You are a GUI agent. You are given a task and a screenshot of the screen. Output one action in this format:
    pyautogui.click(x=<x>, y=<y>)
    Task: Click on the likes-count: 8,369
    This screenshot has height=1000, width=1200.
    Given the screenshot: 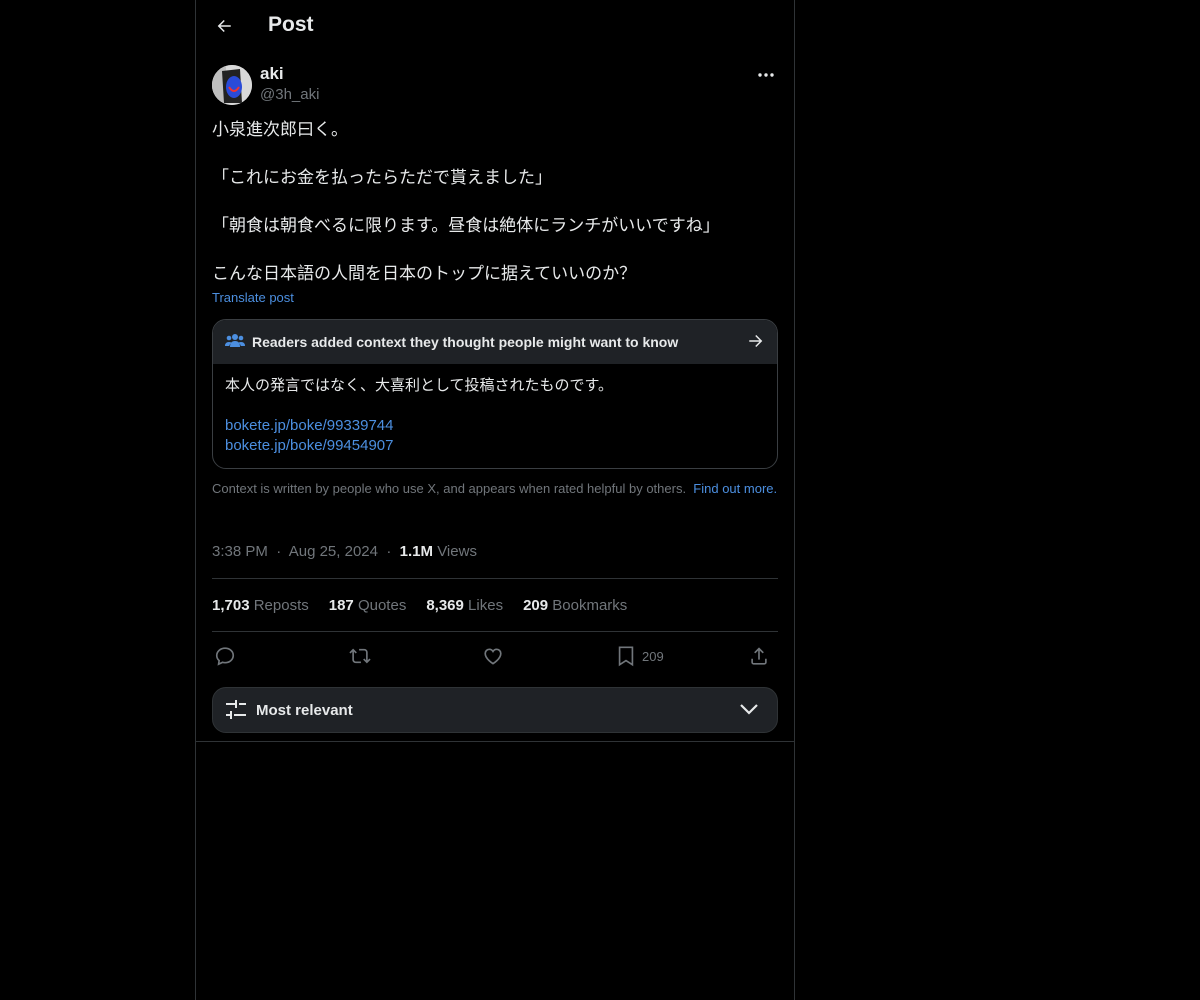 What is the action you would take?
    pyautogui.click(x=445, y=605)
    